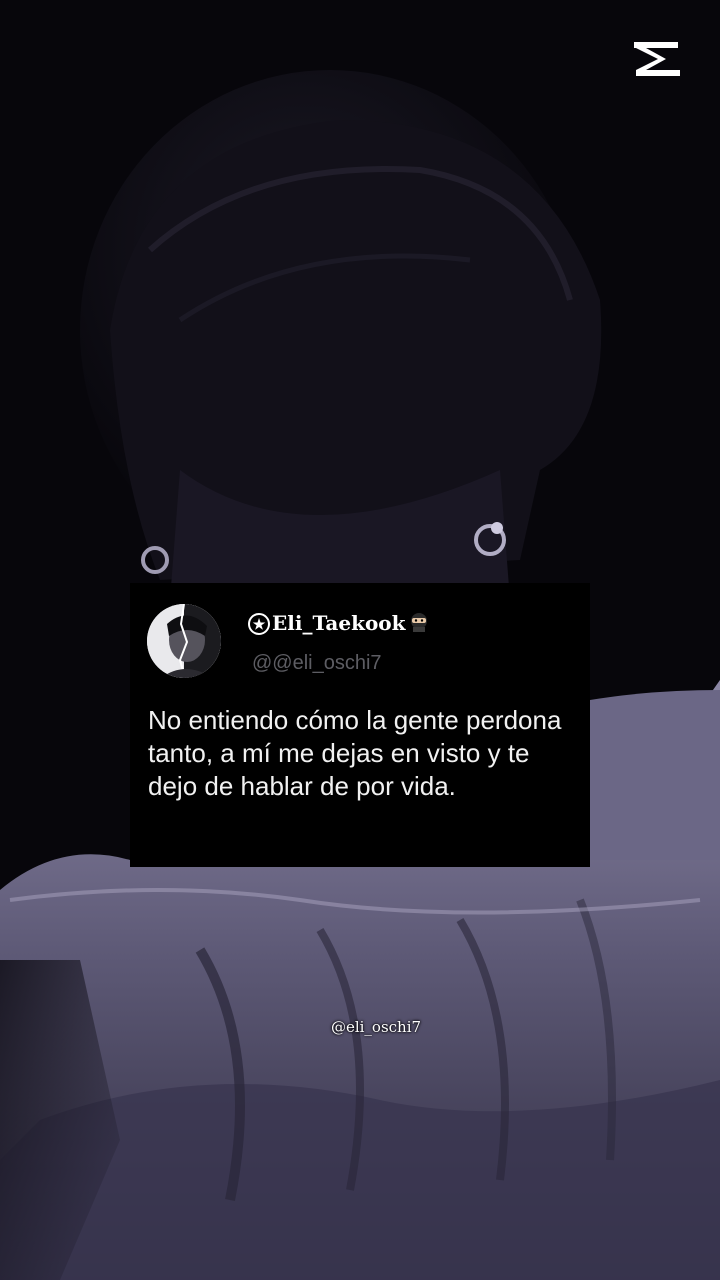  Describe the element at coordinates (657, 59) in the screenshot. I see `capcut-logo-icon` at that location.